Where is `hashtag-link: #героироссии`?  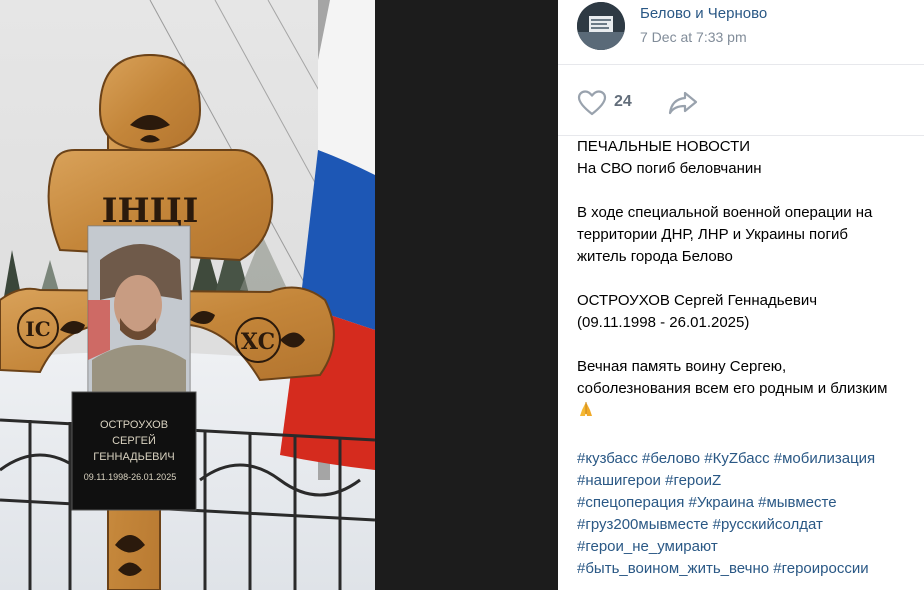
hashtag-link: #героироссии is located at coordinates (820, 568).